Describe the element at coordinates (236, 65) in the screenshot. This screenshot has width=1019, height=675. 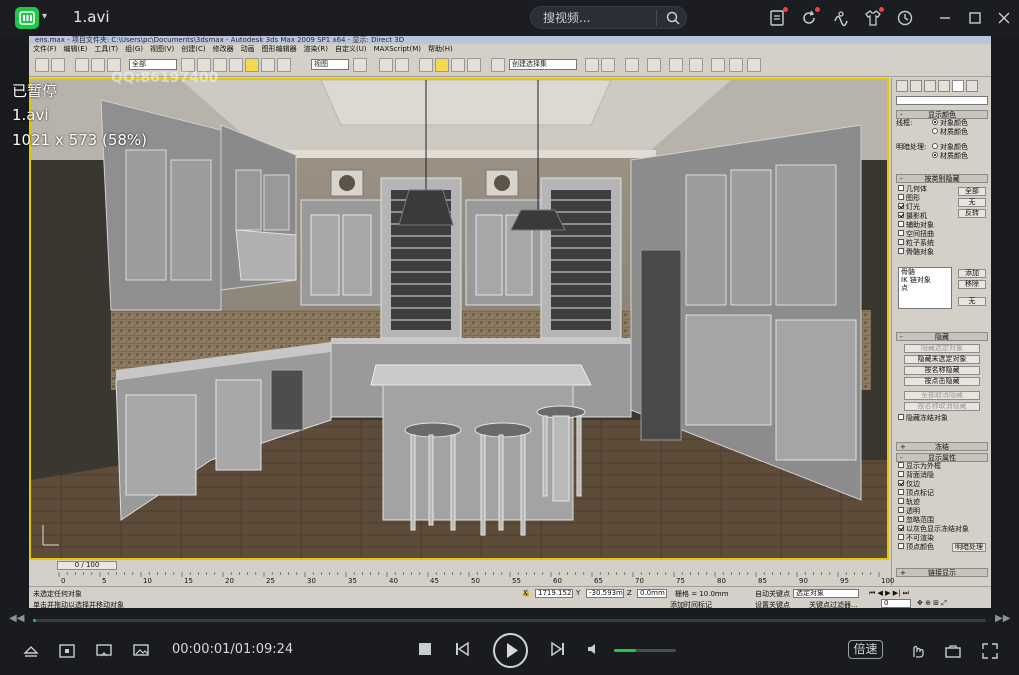
I see `window-crossing-button` at that location.